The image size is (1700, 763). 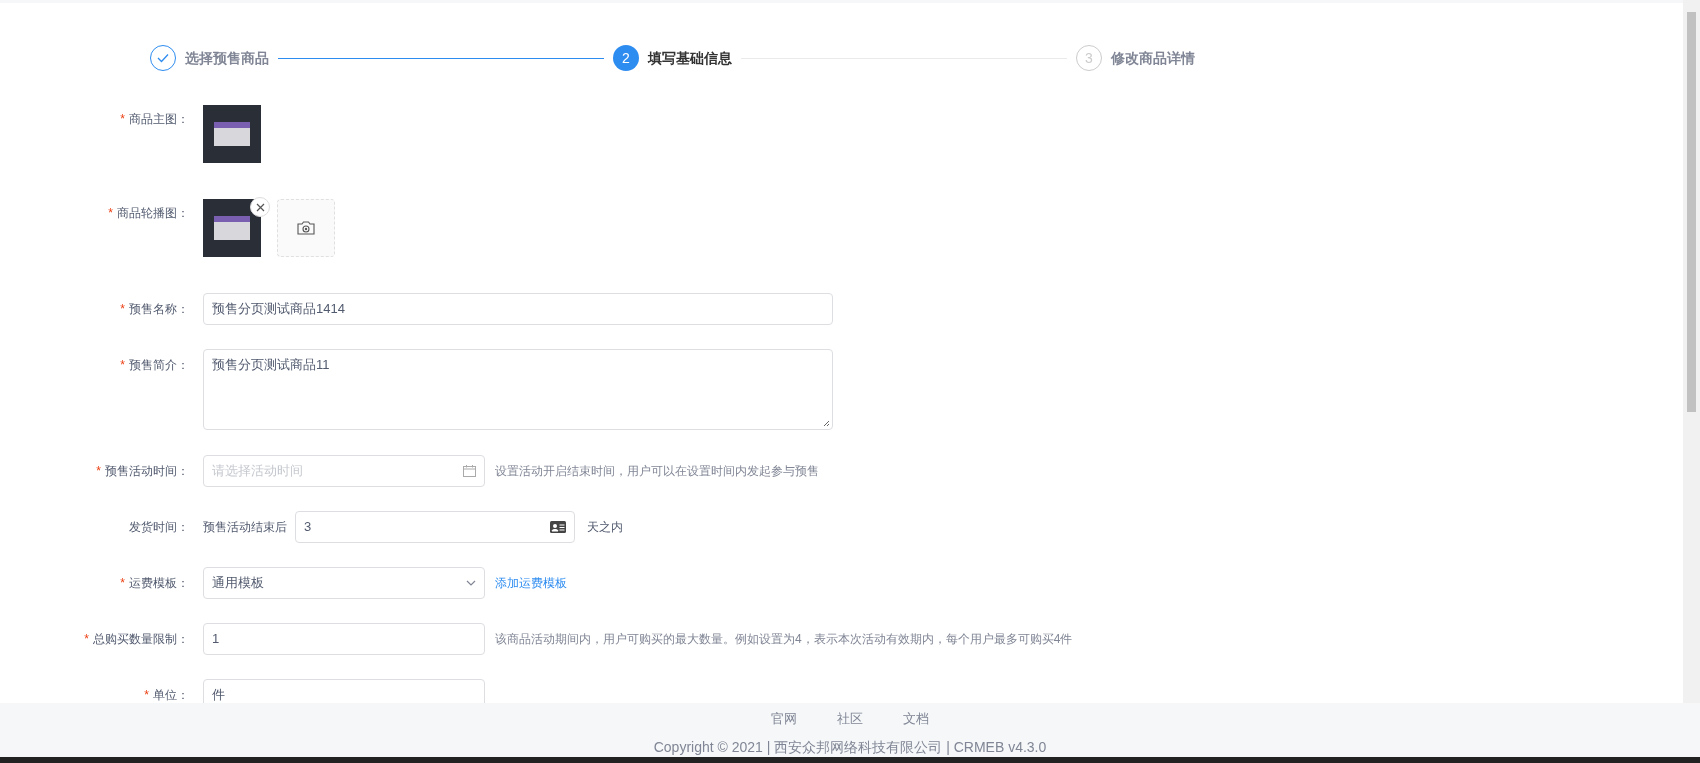 I want to click on field-hint: 设置活动开启结束时间，用户可以在设置时间内发起参与预售, so click(x=657, y=471).